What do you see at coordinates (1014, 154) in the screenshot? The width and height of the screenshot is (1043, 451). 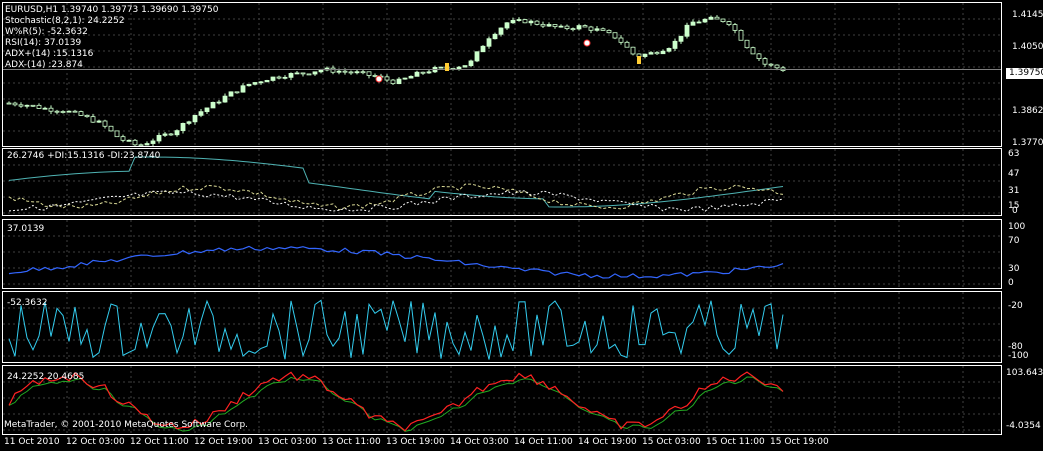 I see `adx-scale-1: 63` at bounding box center [1014, 154].